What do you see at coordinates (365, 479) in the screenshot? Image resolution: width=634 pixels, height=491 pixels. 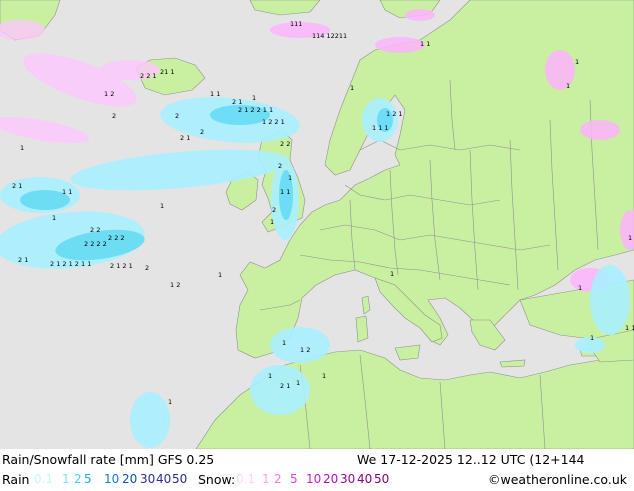 I see `snow-scale-7: 40` at bounding box center [365, 479].